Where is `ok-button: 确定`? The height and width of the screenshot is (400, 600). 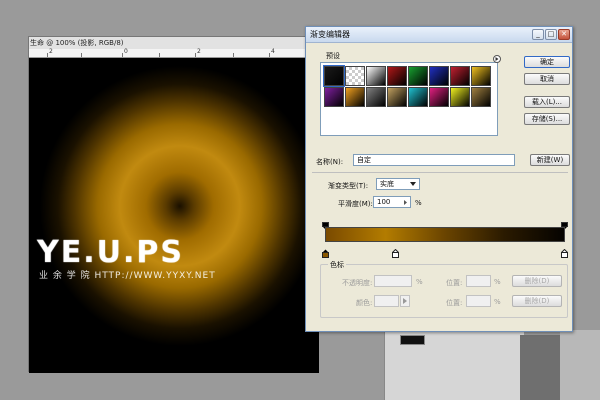
ok-button: 确定 is located at coordinates (547, 62).